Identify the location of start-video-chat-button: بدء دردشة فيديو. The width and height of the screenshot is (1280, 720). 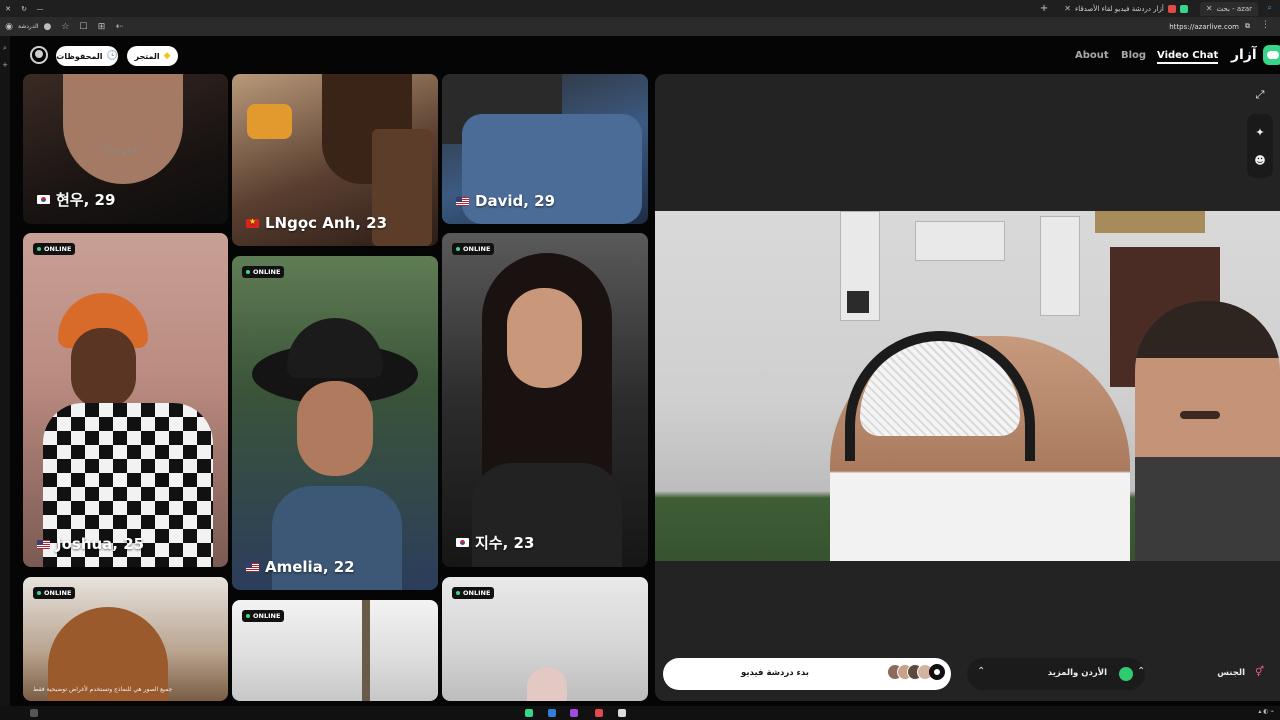
(807, 674).